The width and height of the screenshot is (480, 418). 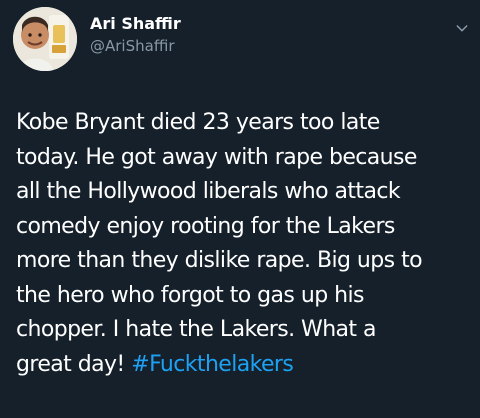 I want to click on user-avatar, so click(x=45, y=39).